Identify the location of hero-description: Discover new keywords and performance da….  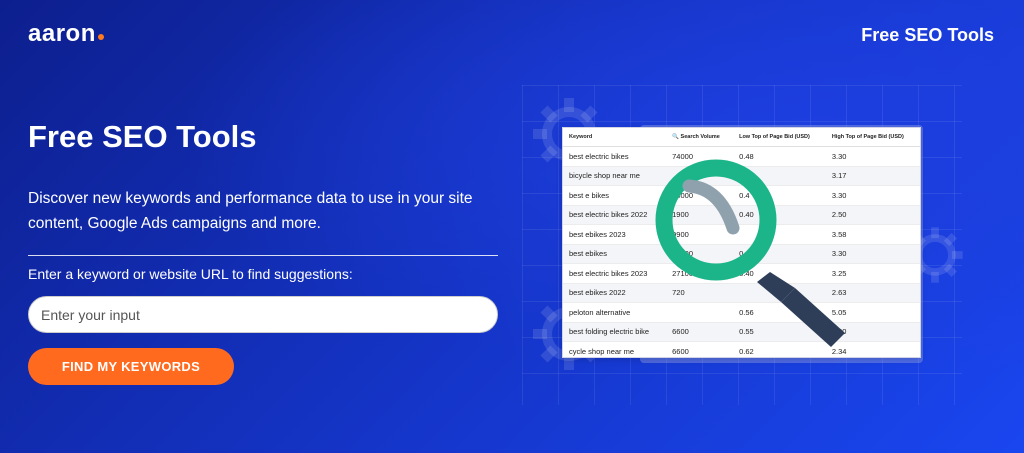
(250, 211).